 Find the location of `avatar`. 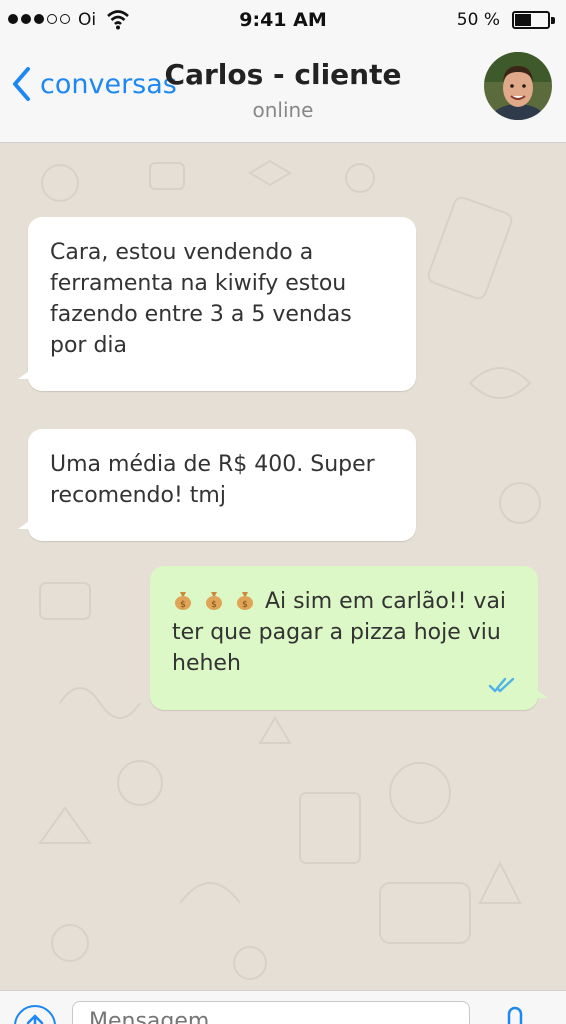

avatar is located at coordinates (518, 86).